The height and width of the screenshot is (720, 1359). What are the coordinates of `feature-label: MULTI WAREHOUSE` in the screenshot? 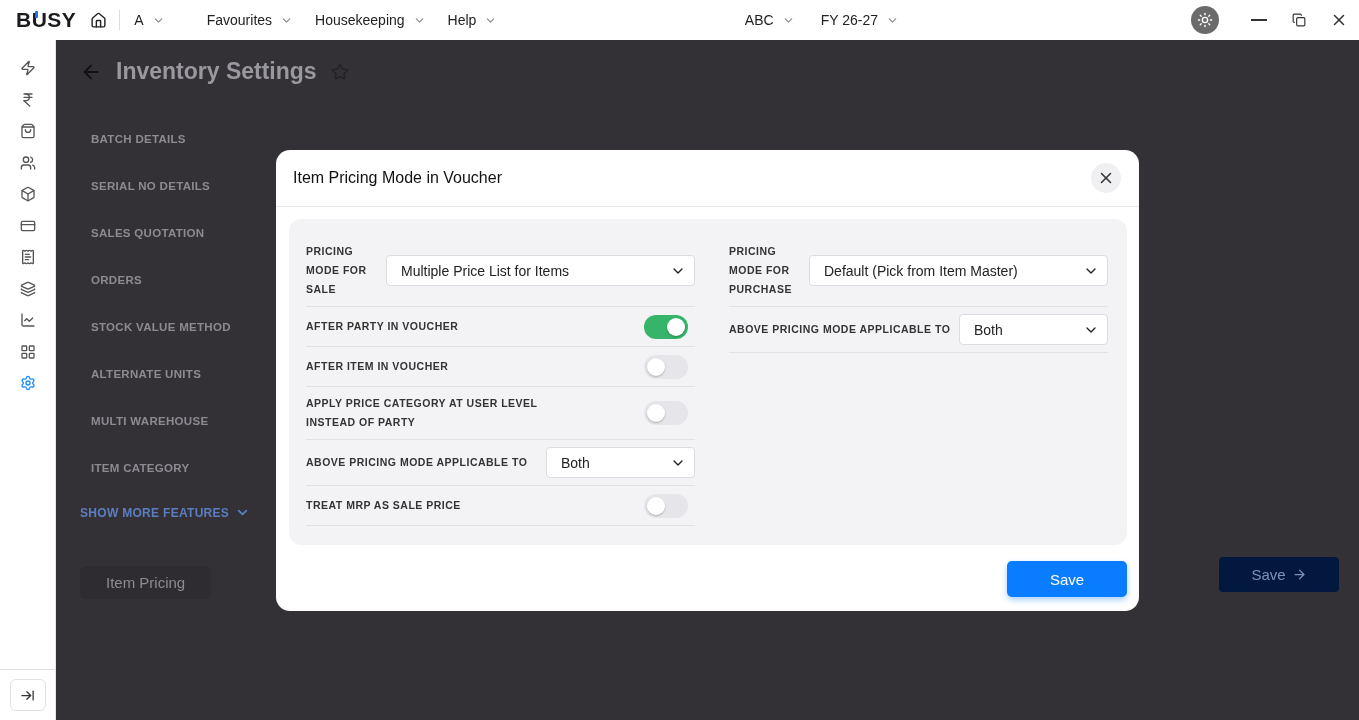 It's located at (150, 421).